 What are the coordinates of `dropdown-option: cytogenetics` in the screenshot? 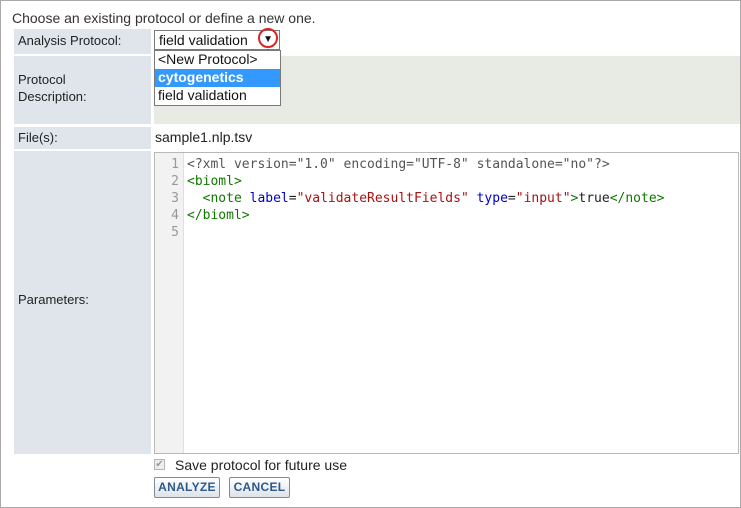 It's located at (217, 78).